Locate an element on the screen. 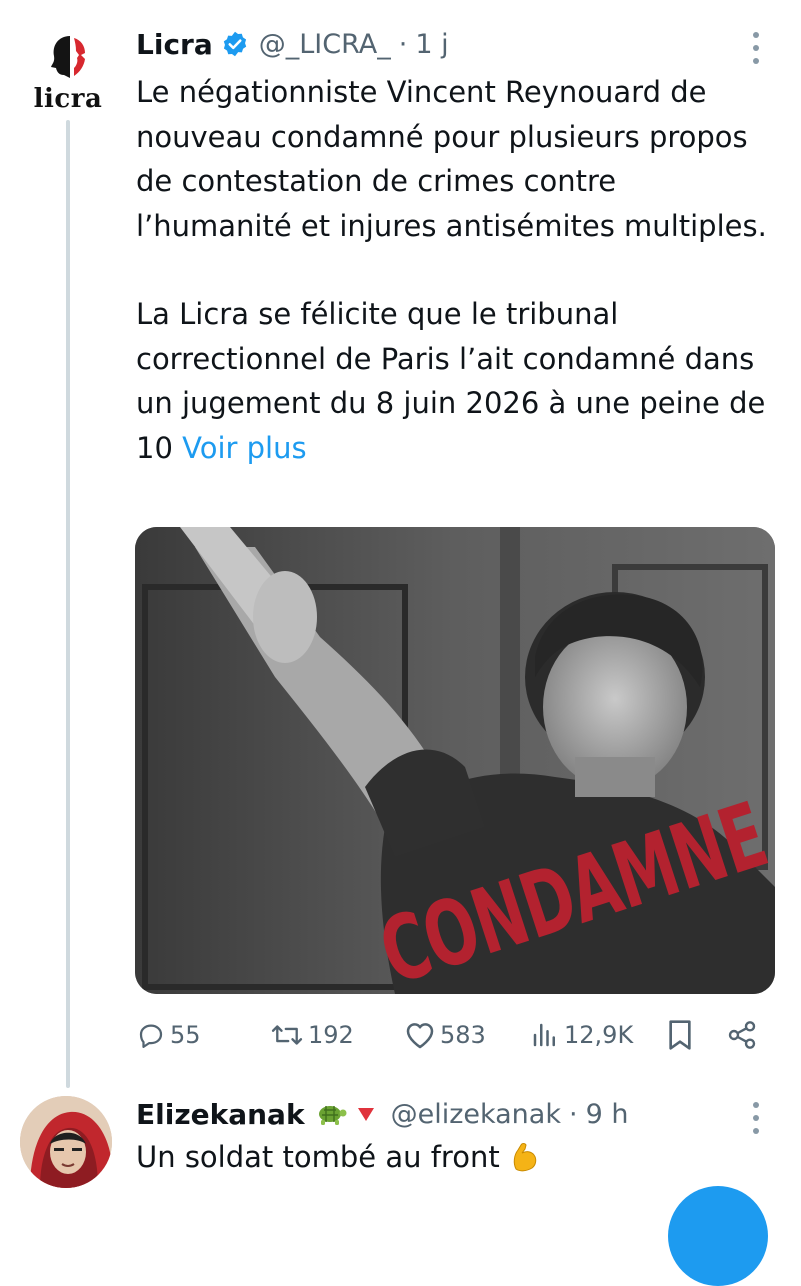  share-icon is located at coordinates (742, 1035).